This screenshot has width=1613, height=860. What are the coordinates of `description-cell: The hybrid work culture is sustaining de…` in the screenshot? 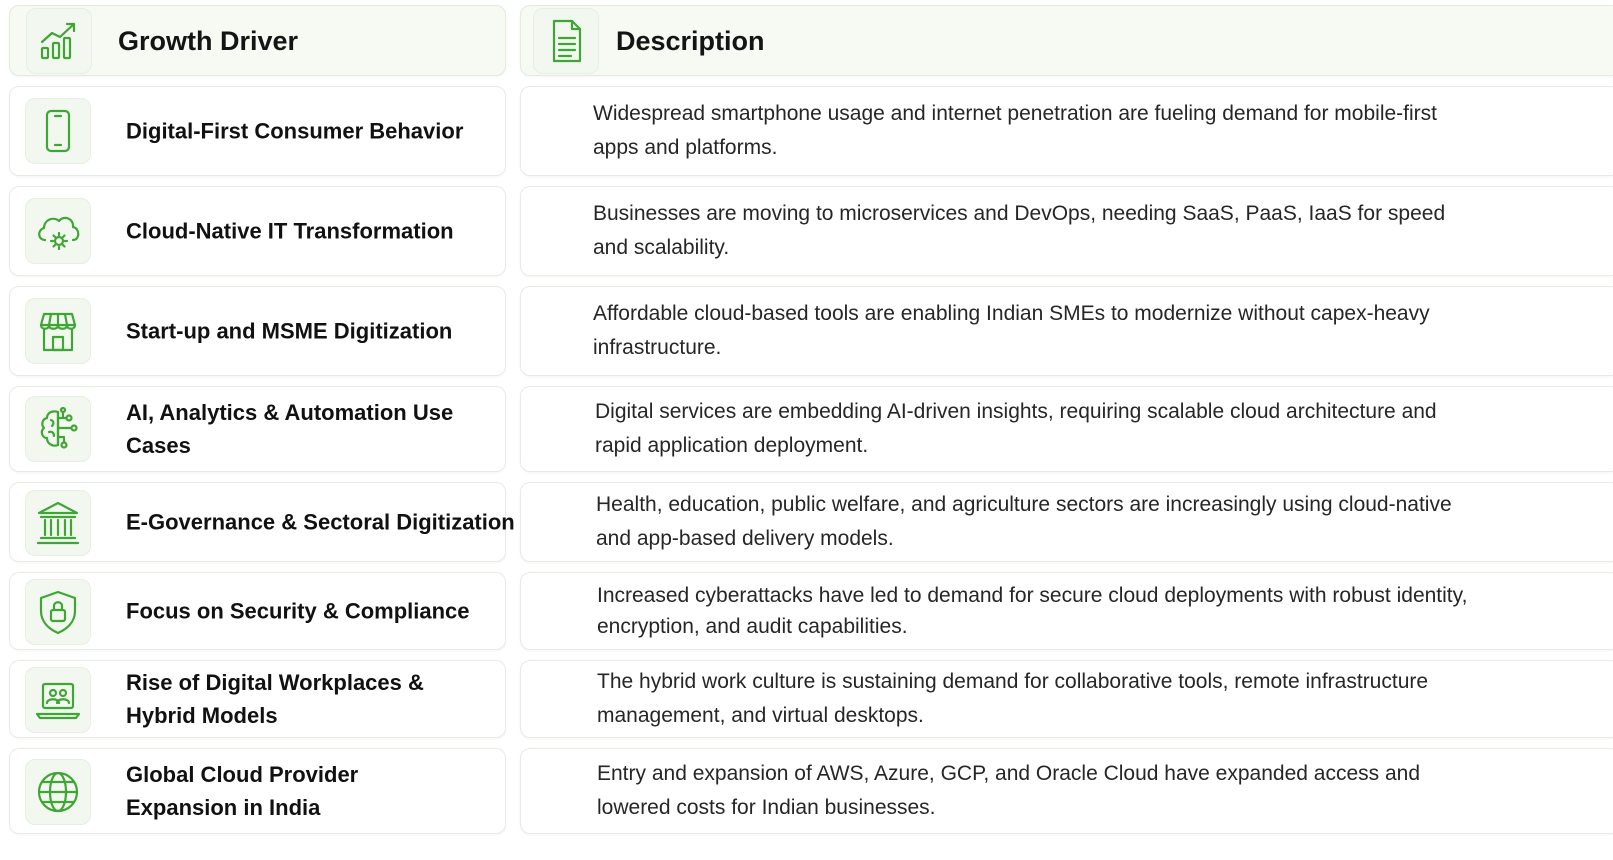 It's located at (1066, 699).